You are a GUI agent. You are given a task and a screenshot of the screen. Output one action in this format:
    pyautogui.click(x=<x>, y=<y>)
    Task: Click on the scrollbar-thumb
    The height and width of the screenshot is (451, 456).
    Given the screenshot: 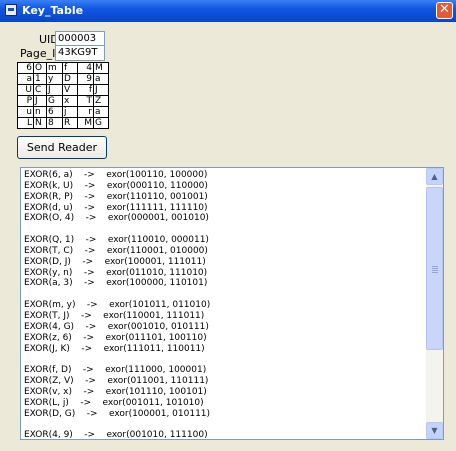 What is the action you would take?
    pyautogui.click(x=434, y=268)
    